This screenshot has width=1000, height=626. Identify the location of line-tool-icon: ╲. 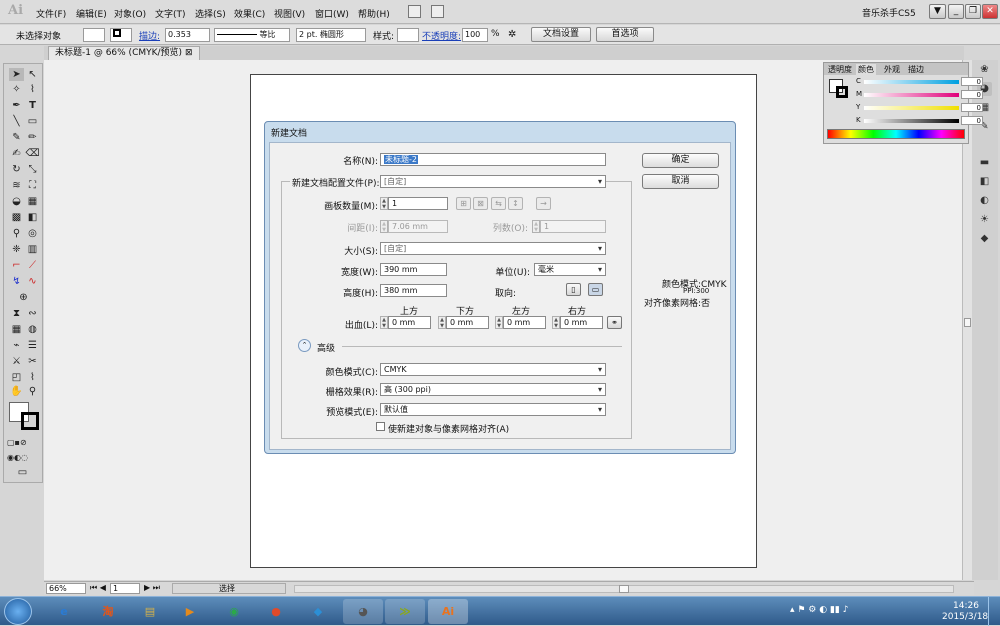
(16, 121).